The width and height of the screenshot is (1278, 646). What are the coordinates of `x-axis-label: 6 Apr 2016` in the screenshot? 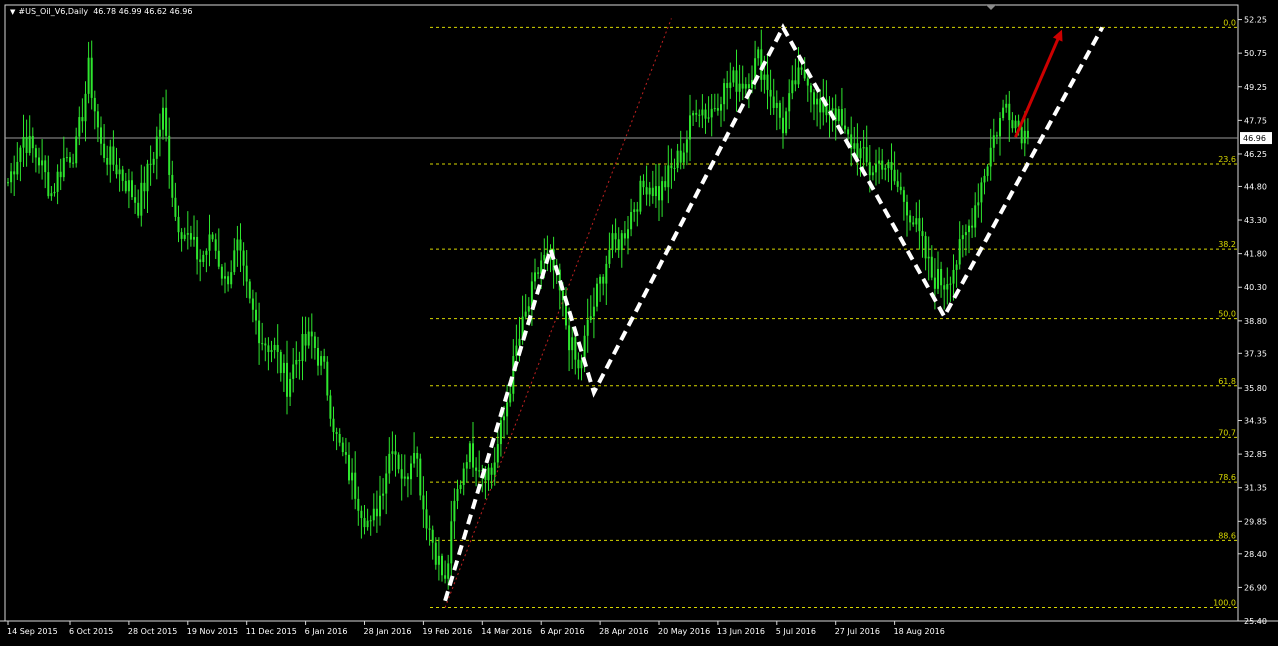 It's located at (562, 631).